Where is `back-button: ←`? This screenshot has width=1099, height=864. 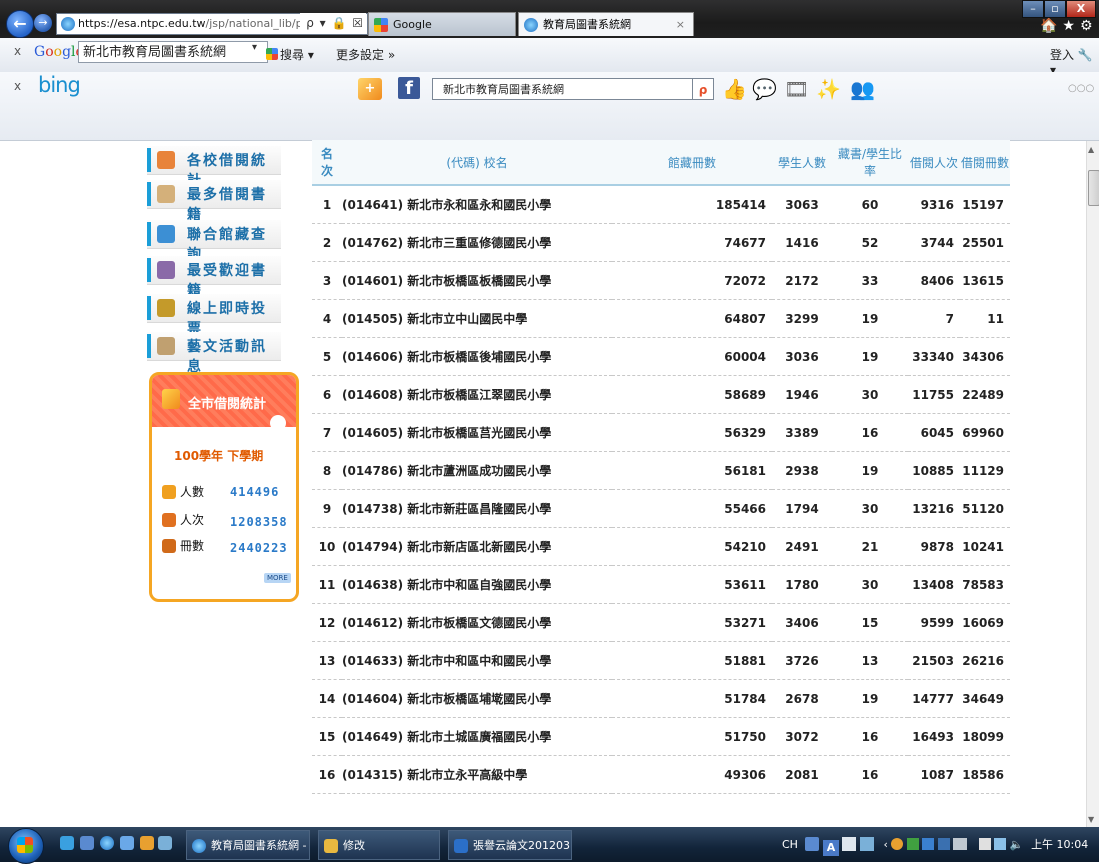
back-button: ← is located at coordinates (20, 24).